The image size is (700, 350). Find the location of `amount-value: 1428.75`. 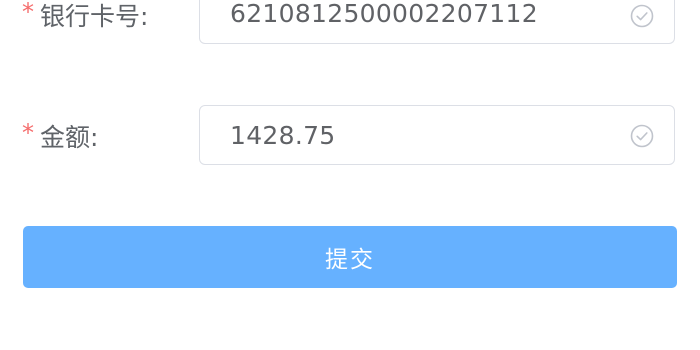

amount-value: 1428.75 is located at coordinates (282, 135).